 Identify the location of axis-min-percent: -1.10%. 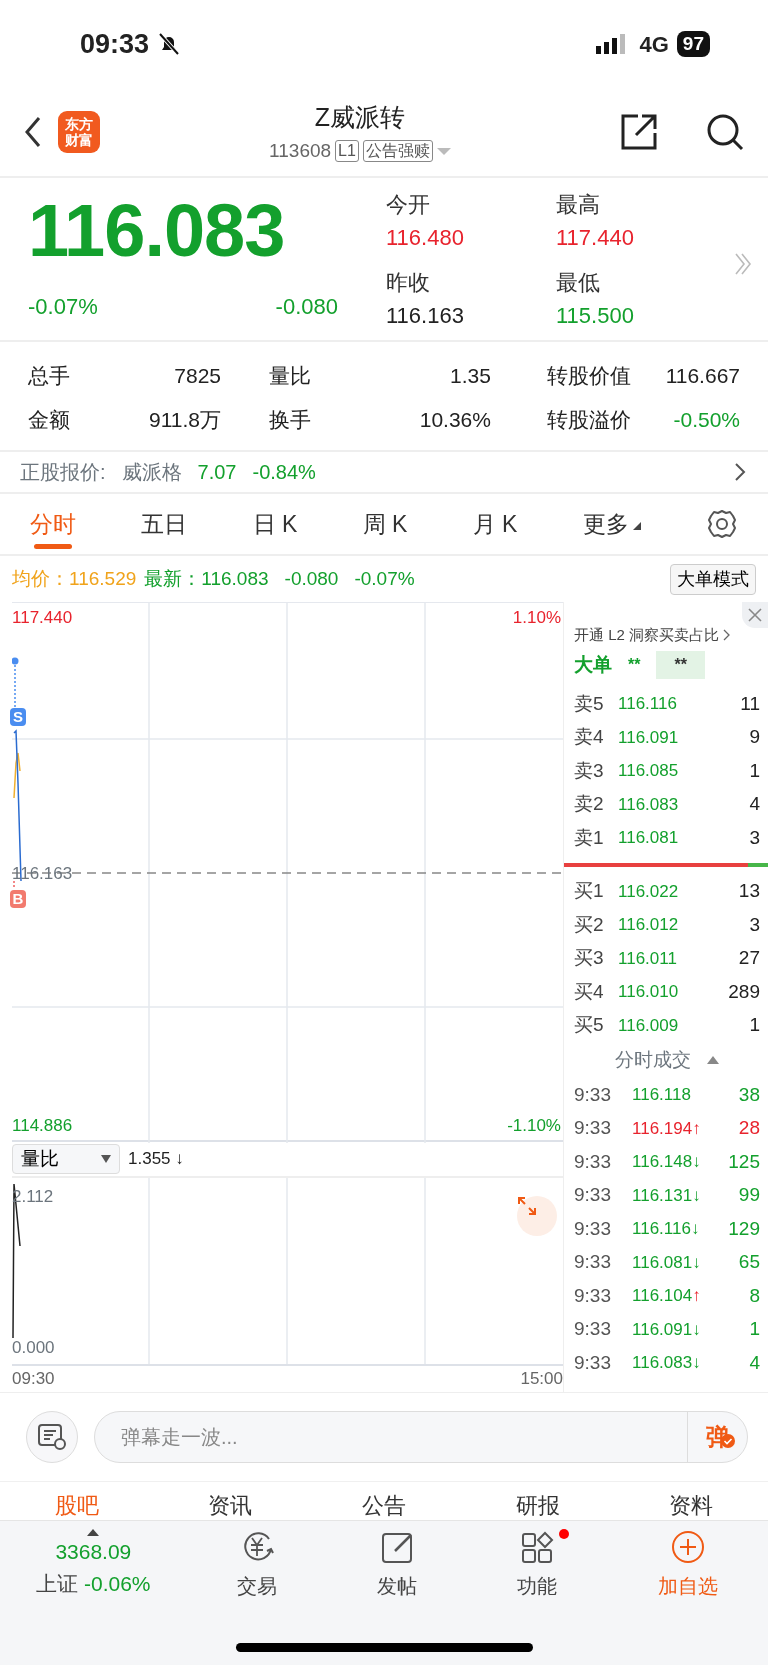
(534, 1125).